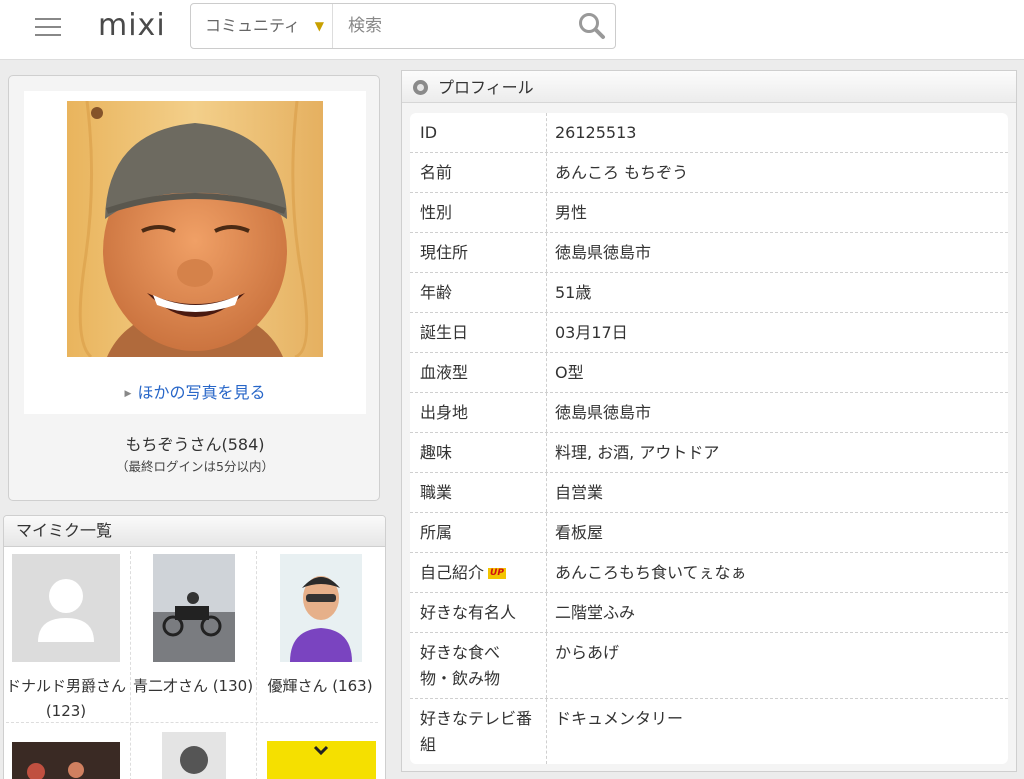 The width and height of the screenshot is (1024, 779). Describe the element at coordinates (709, 666) in the screenshot. I see `profile-row-favorite-food: 好きな食べ物・飲み物 からあげ` at that location.